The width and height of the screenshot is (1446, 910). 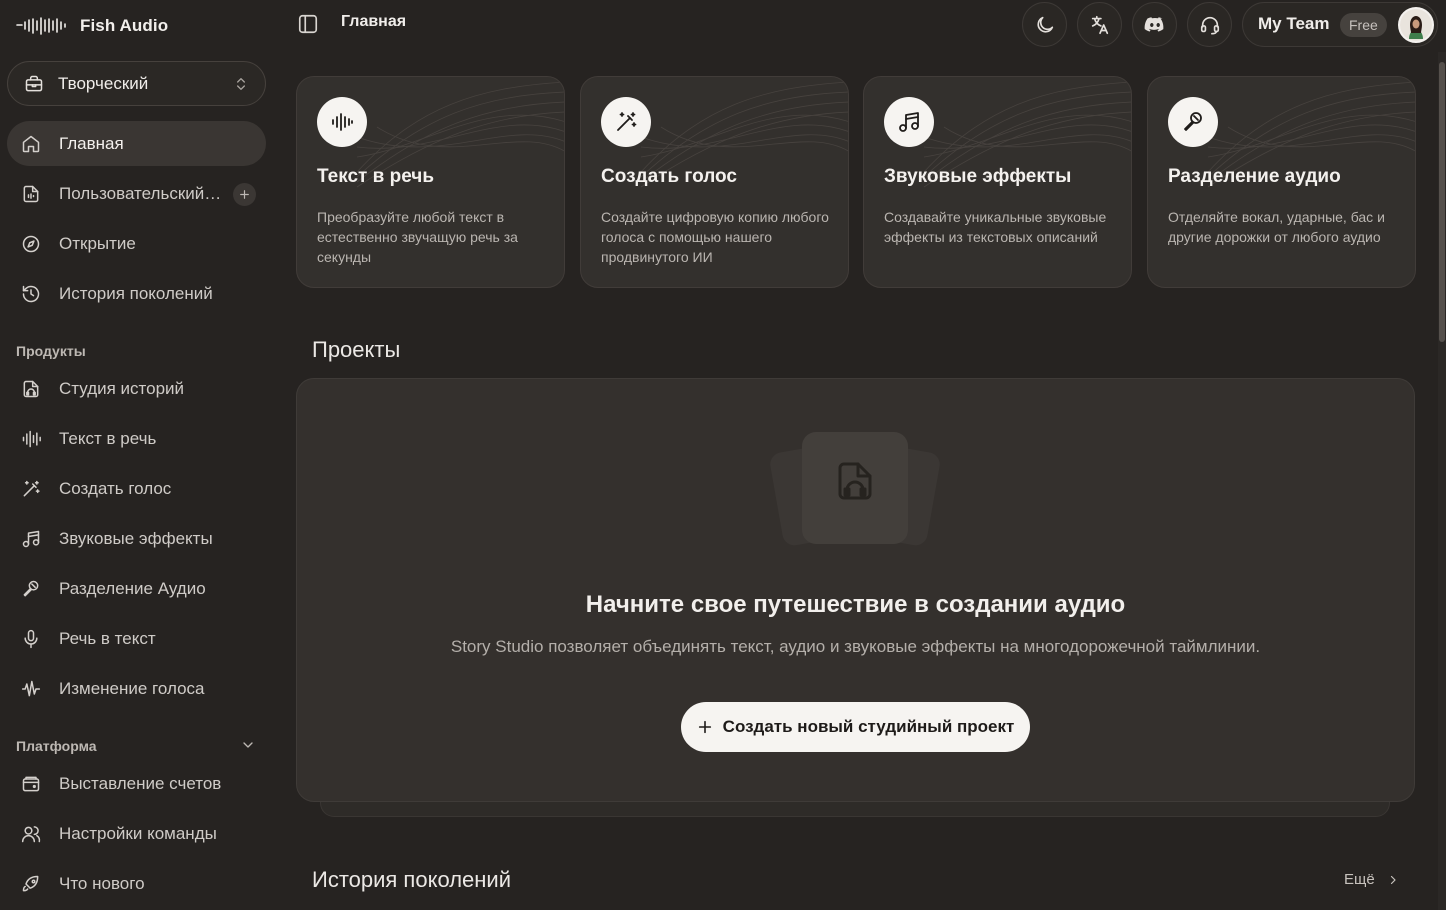 I want to click on rocket-icon, so click(x=31, y=884).